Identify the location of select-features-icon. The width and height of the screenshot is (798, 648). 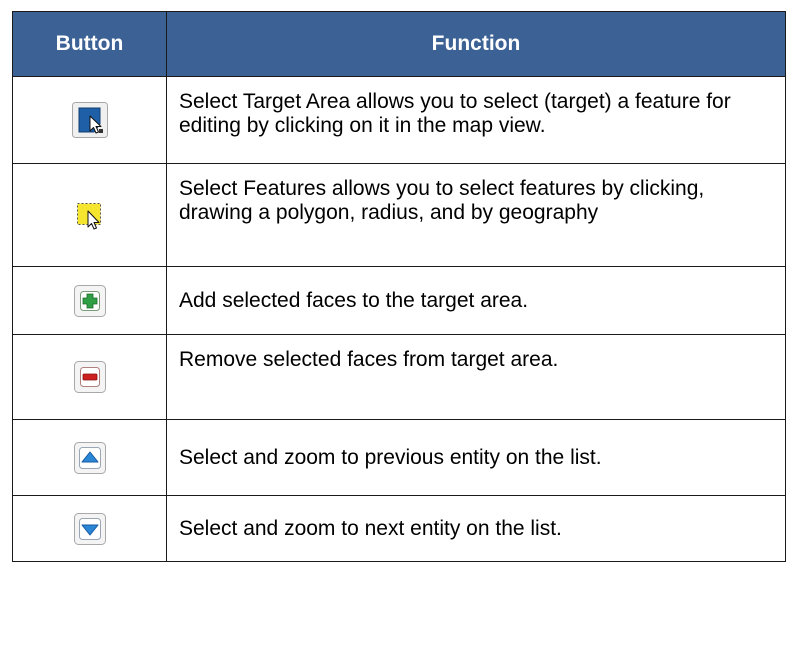
(90, 215).